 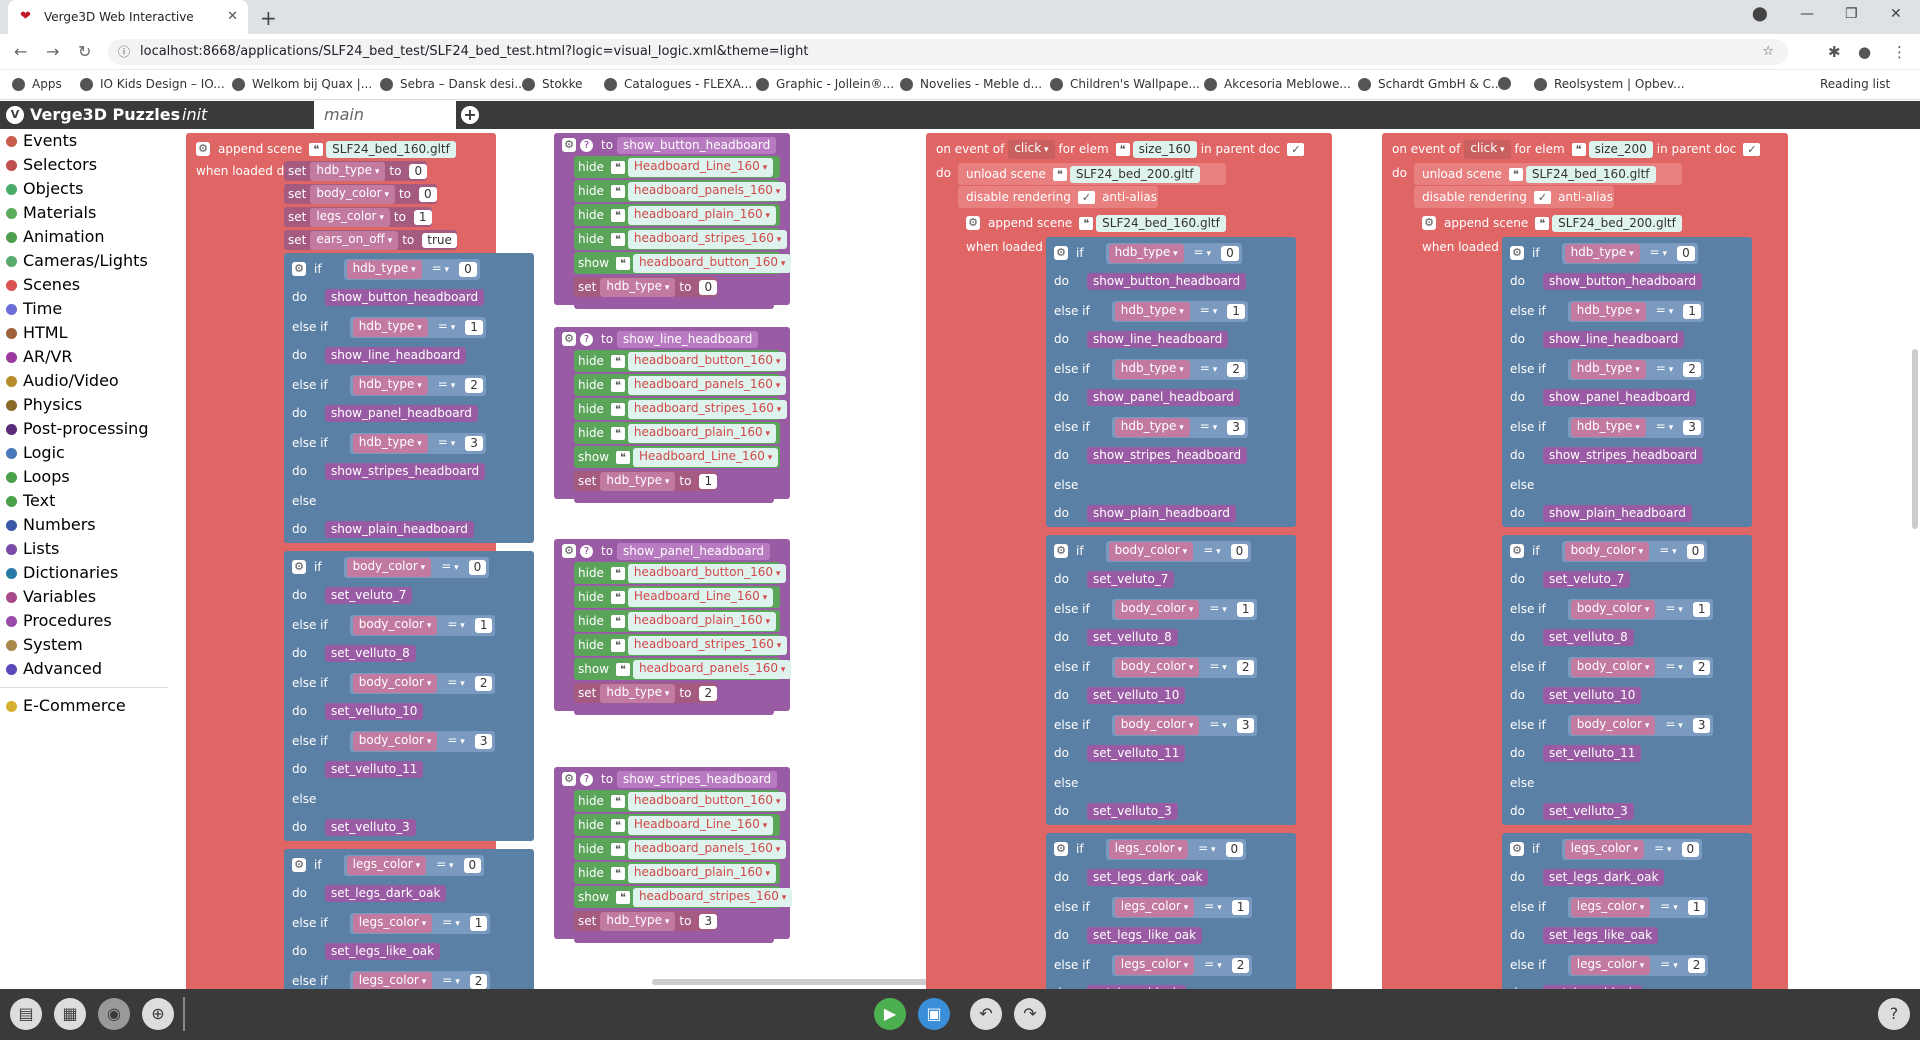 What do you see at coordinates (1834, 52) in the screenshot?
I see `extensions-icon: ✱` at bounding box center [1834, 52].